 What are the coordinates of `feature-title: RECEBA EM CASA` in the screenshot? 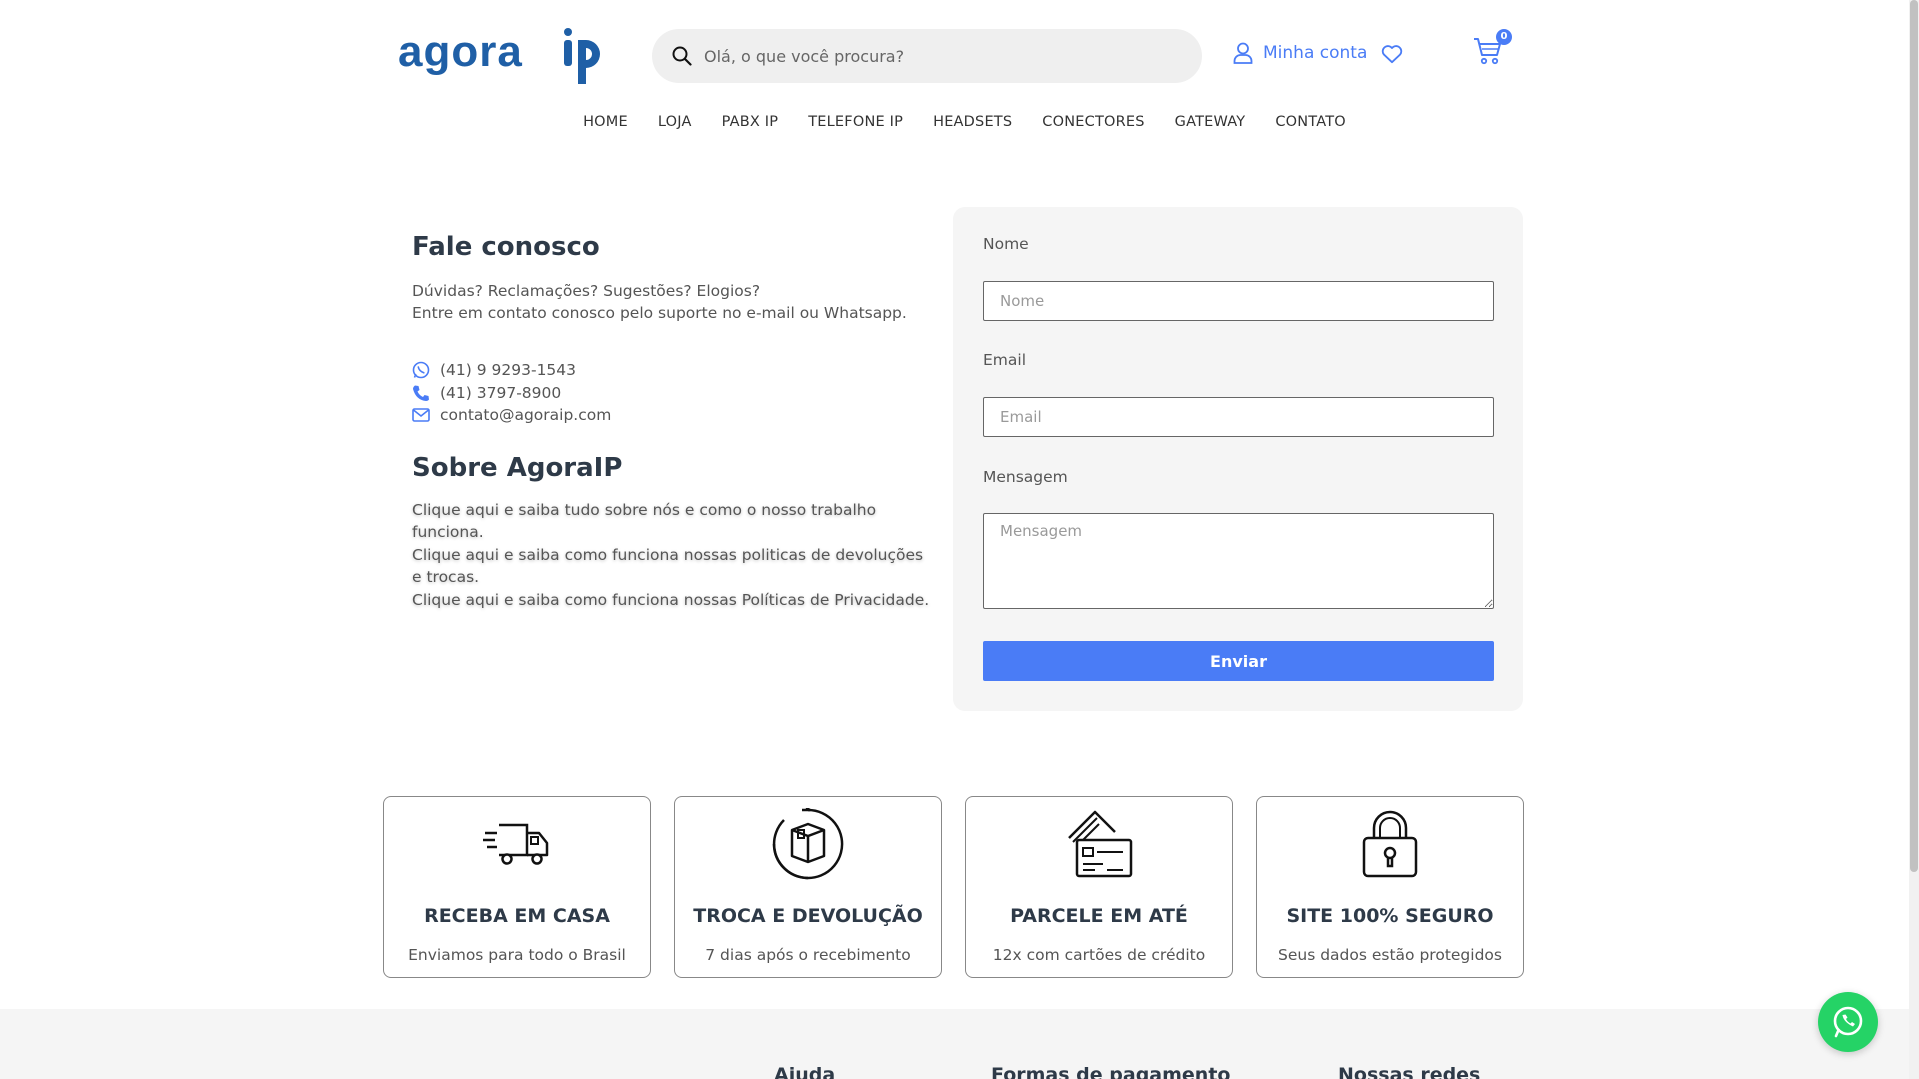 It's located at (517, 916).